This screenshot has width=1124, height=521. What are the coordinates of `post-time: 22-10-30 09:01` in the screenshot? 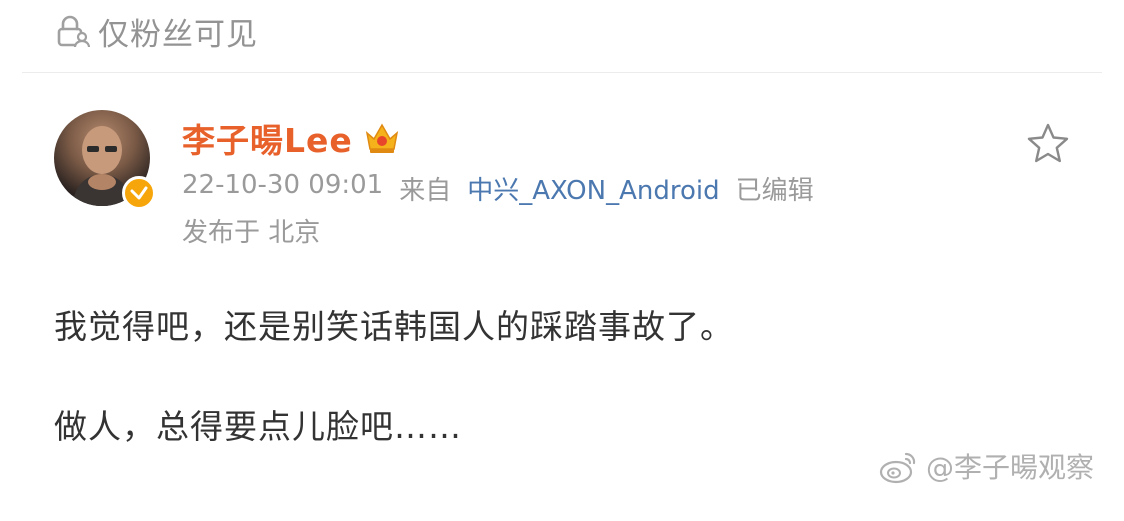 It's located at (283, 185).